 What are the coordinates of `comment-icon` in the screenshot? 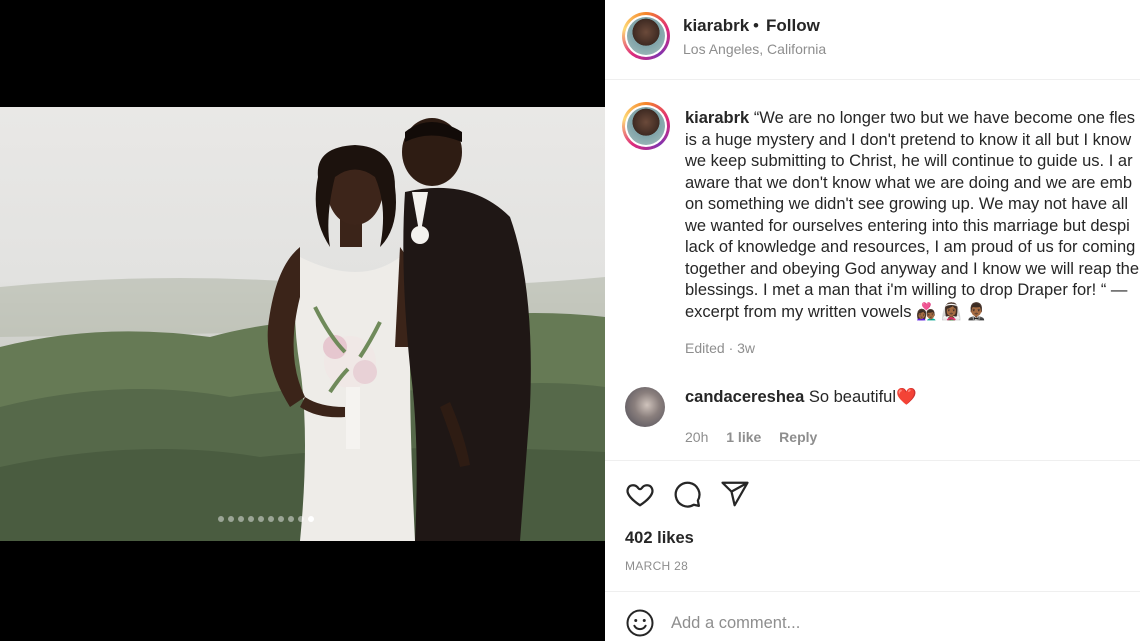 It's located at (688, 495).